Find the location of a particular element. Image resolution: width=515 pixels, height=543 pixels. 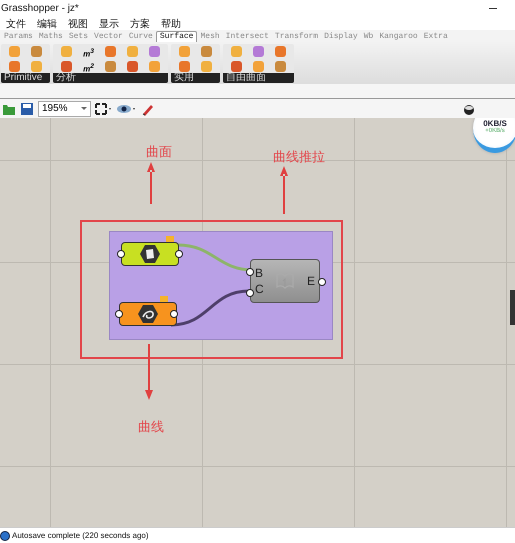

group-label: 实用 is located at coordinates (195, 78).